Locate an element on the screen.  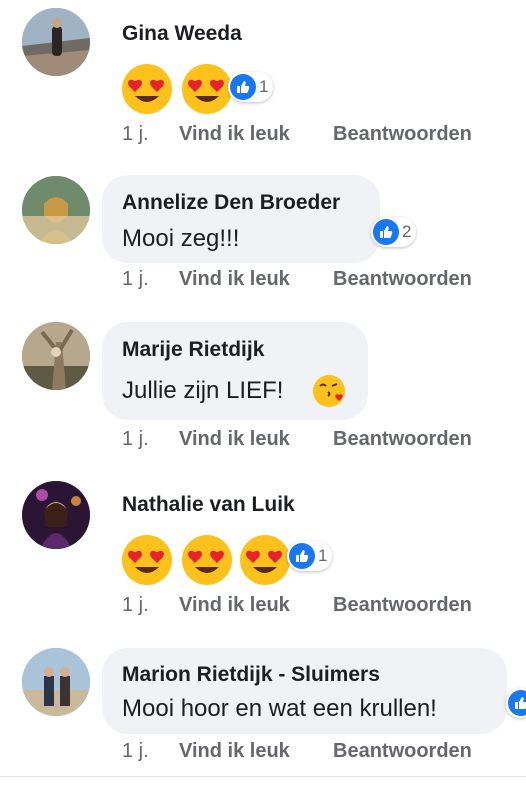
commenter-name: Nathalie van Luik is located at coordinates (208, 505).